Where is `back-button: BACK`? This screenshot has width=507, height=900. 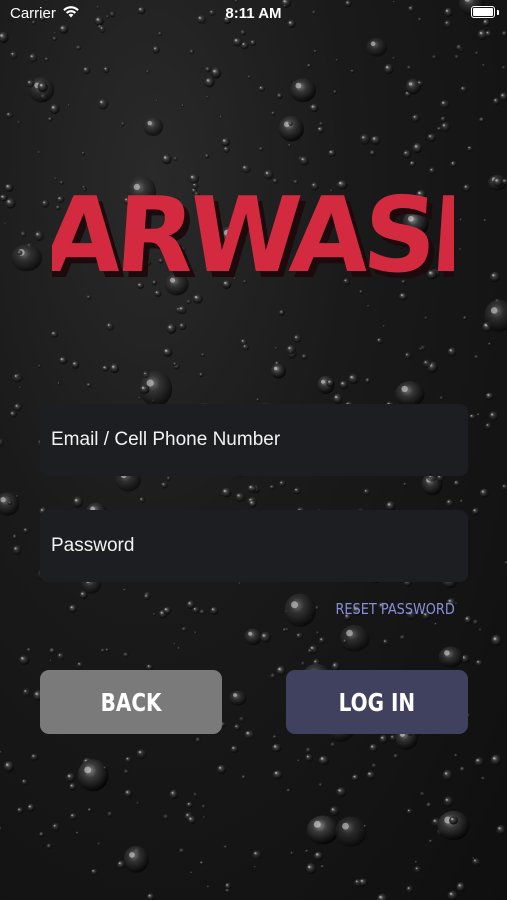
back-button: BACK is located at coordinates (131, 702).